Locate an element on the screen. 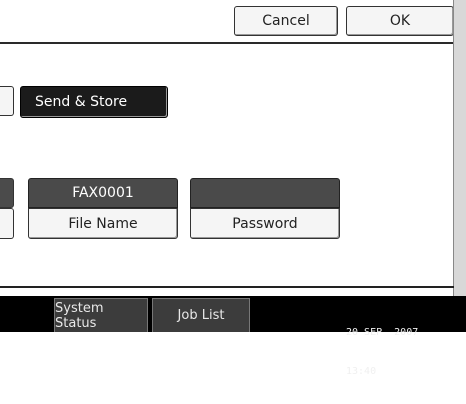 This screenshot has width=466, height=404. file-name-button: File Name is located at coordinates (103, 223).